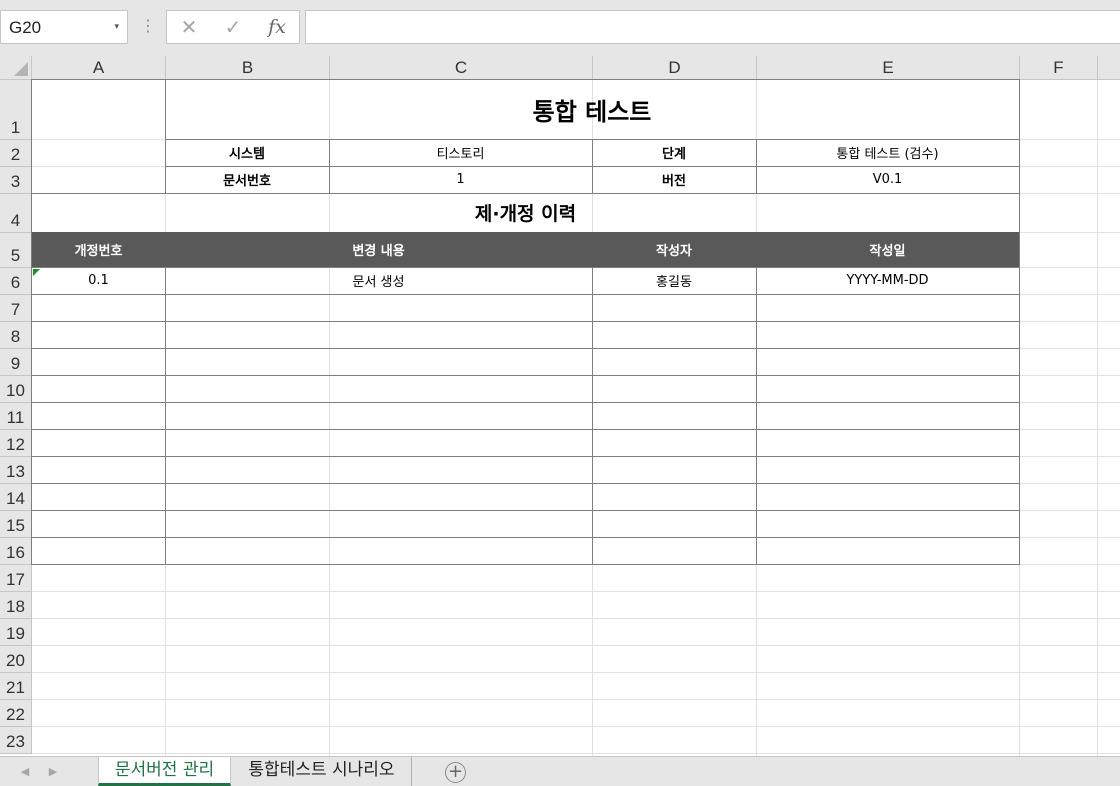 This screenshot has width=1120, height=786. Describe the element at coordinates (36, 272) in the screenshot. I see `comment-indicator-icon` at that location.